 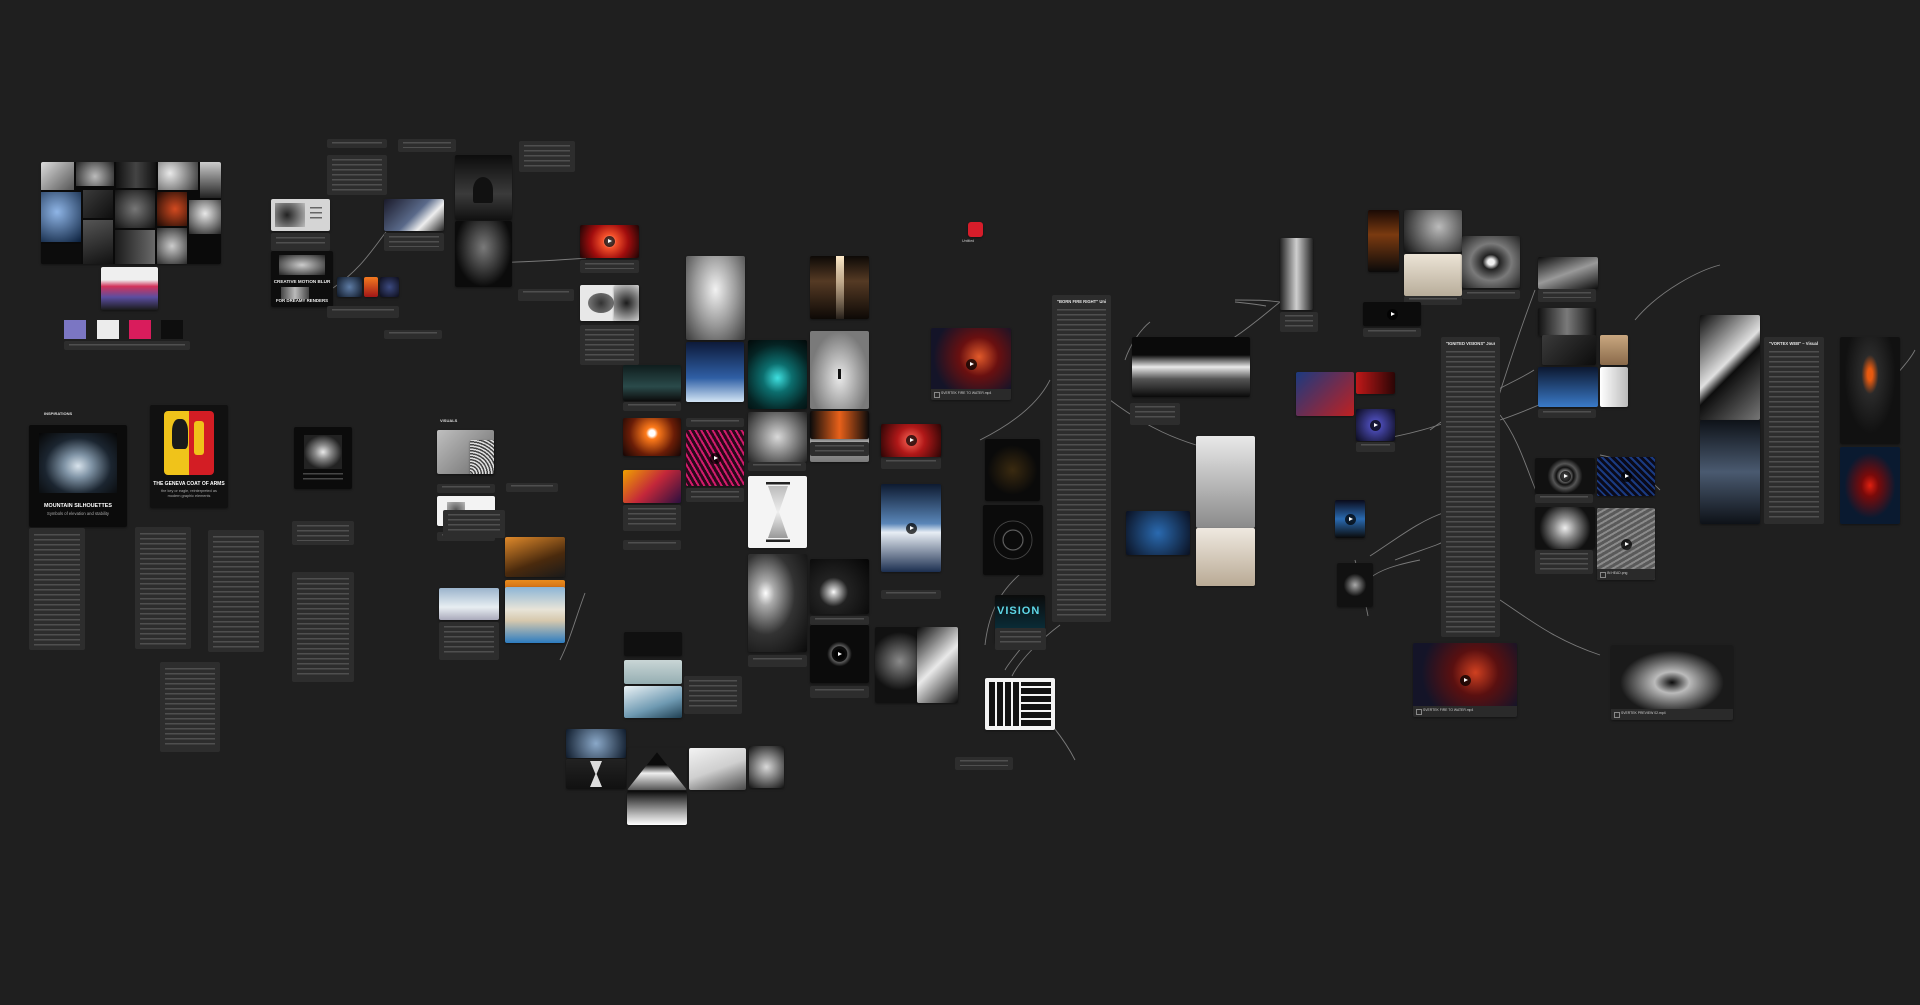 What do you see at coordinates (483, 254) in the screenshot?
I see `portrait-dark-image` at bounding box center [483, 254].